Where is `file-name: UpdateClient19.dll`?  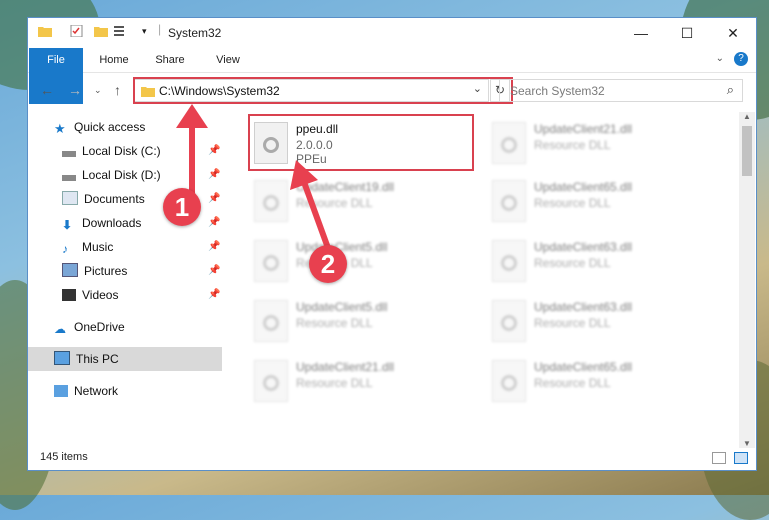
file-name: UpdateClient19.dll is located at coordinates (345, 187).